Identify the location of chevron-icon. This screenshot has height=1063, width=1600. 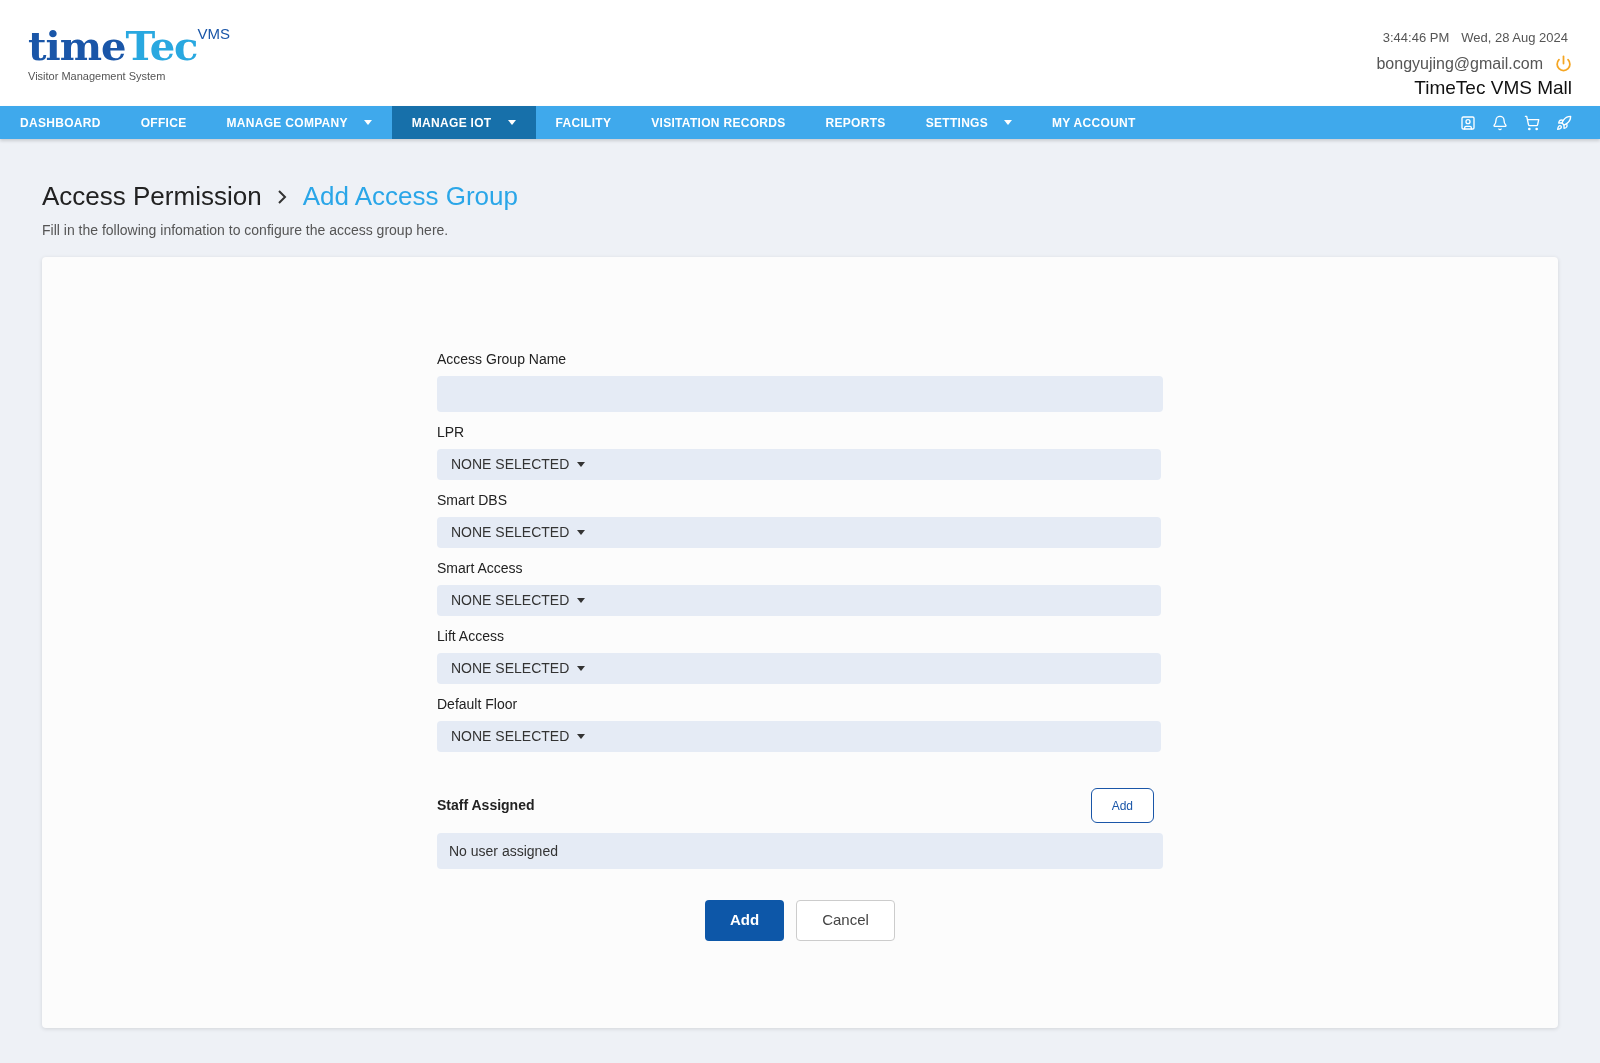
(282, 196).